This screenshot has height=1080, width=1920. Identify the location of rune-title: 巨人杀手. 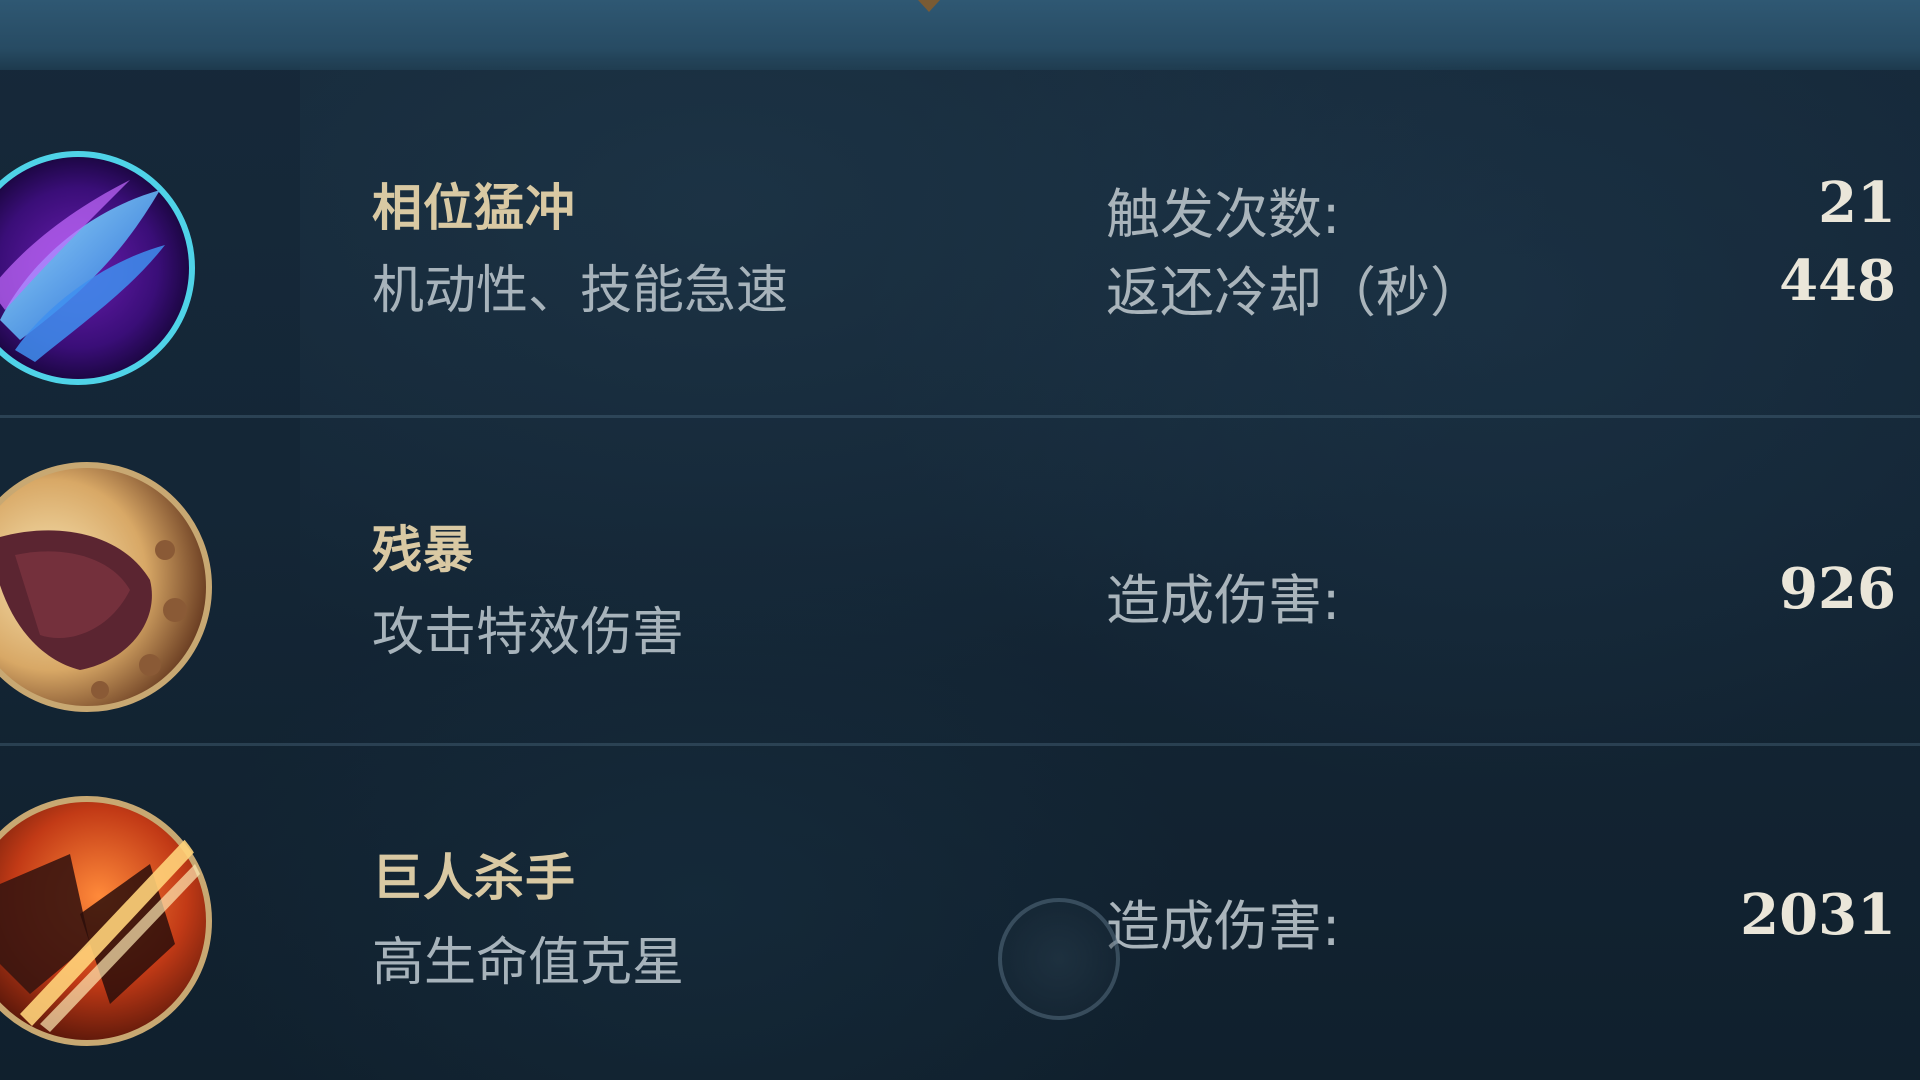
(474, 878).